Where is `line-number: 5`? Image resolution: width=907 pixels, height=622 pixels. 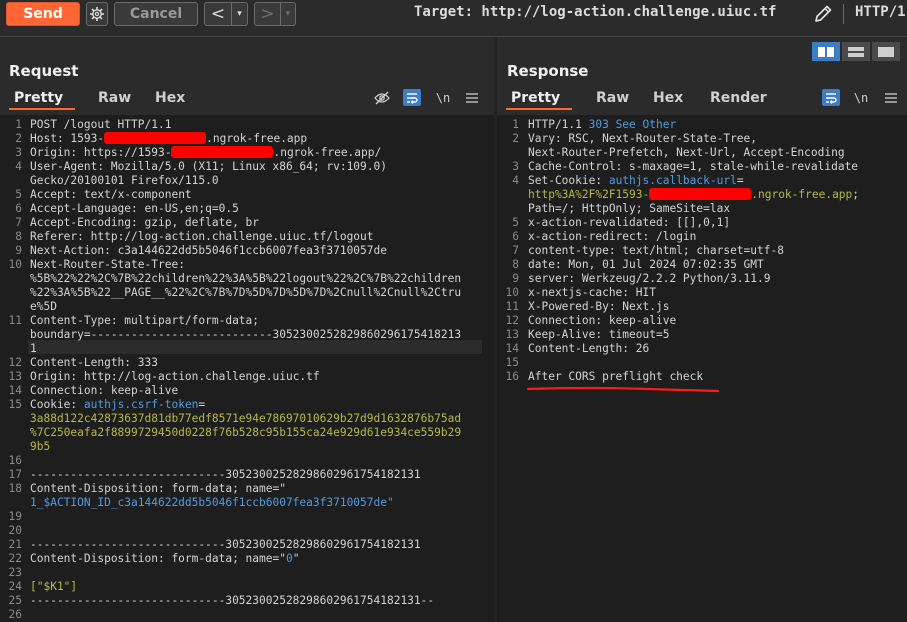
line-number: 5 is located at coordinates (515, 222).